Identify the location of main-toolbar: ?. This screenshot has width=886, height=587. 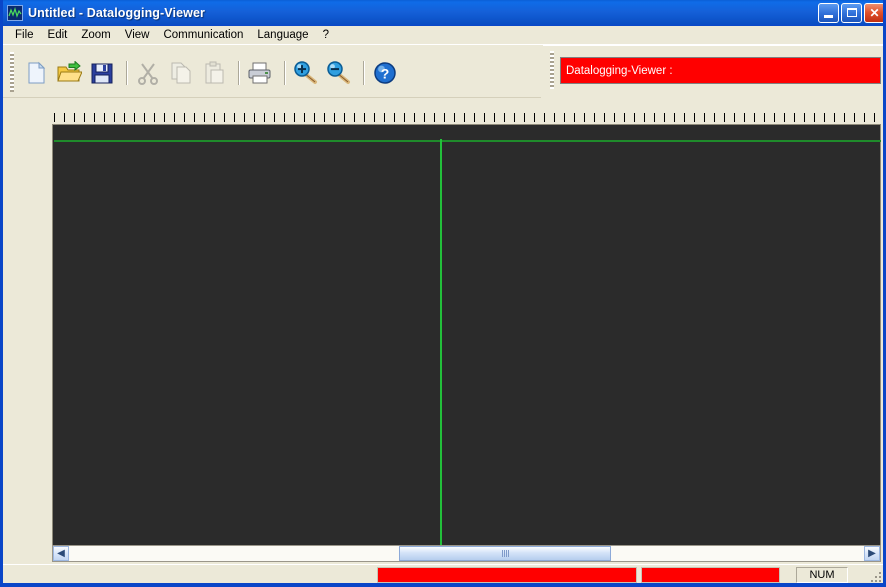
(212, 73).